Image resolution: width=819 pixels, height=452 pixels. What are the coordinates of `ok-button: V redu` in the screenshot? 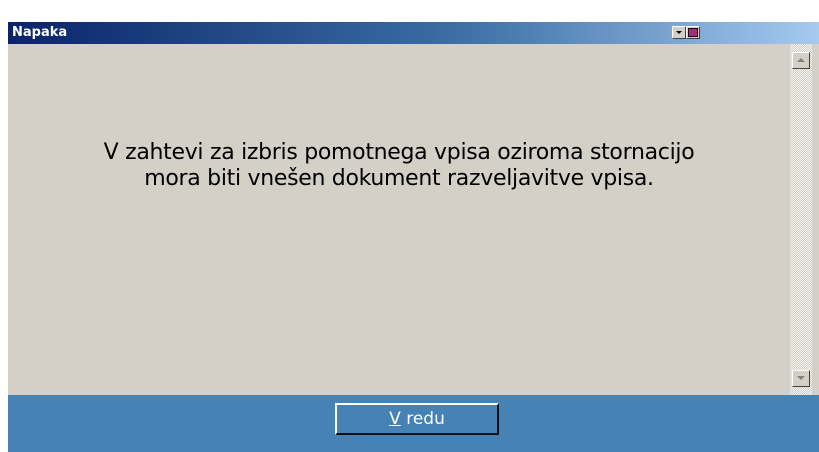 It's located at (417, 419).